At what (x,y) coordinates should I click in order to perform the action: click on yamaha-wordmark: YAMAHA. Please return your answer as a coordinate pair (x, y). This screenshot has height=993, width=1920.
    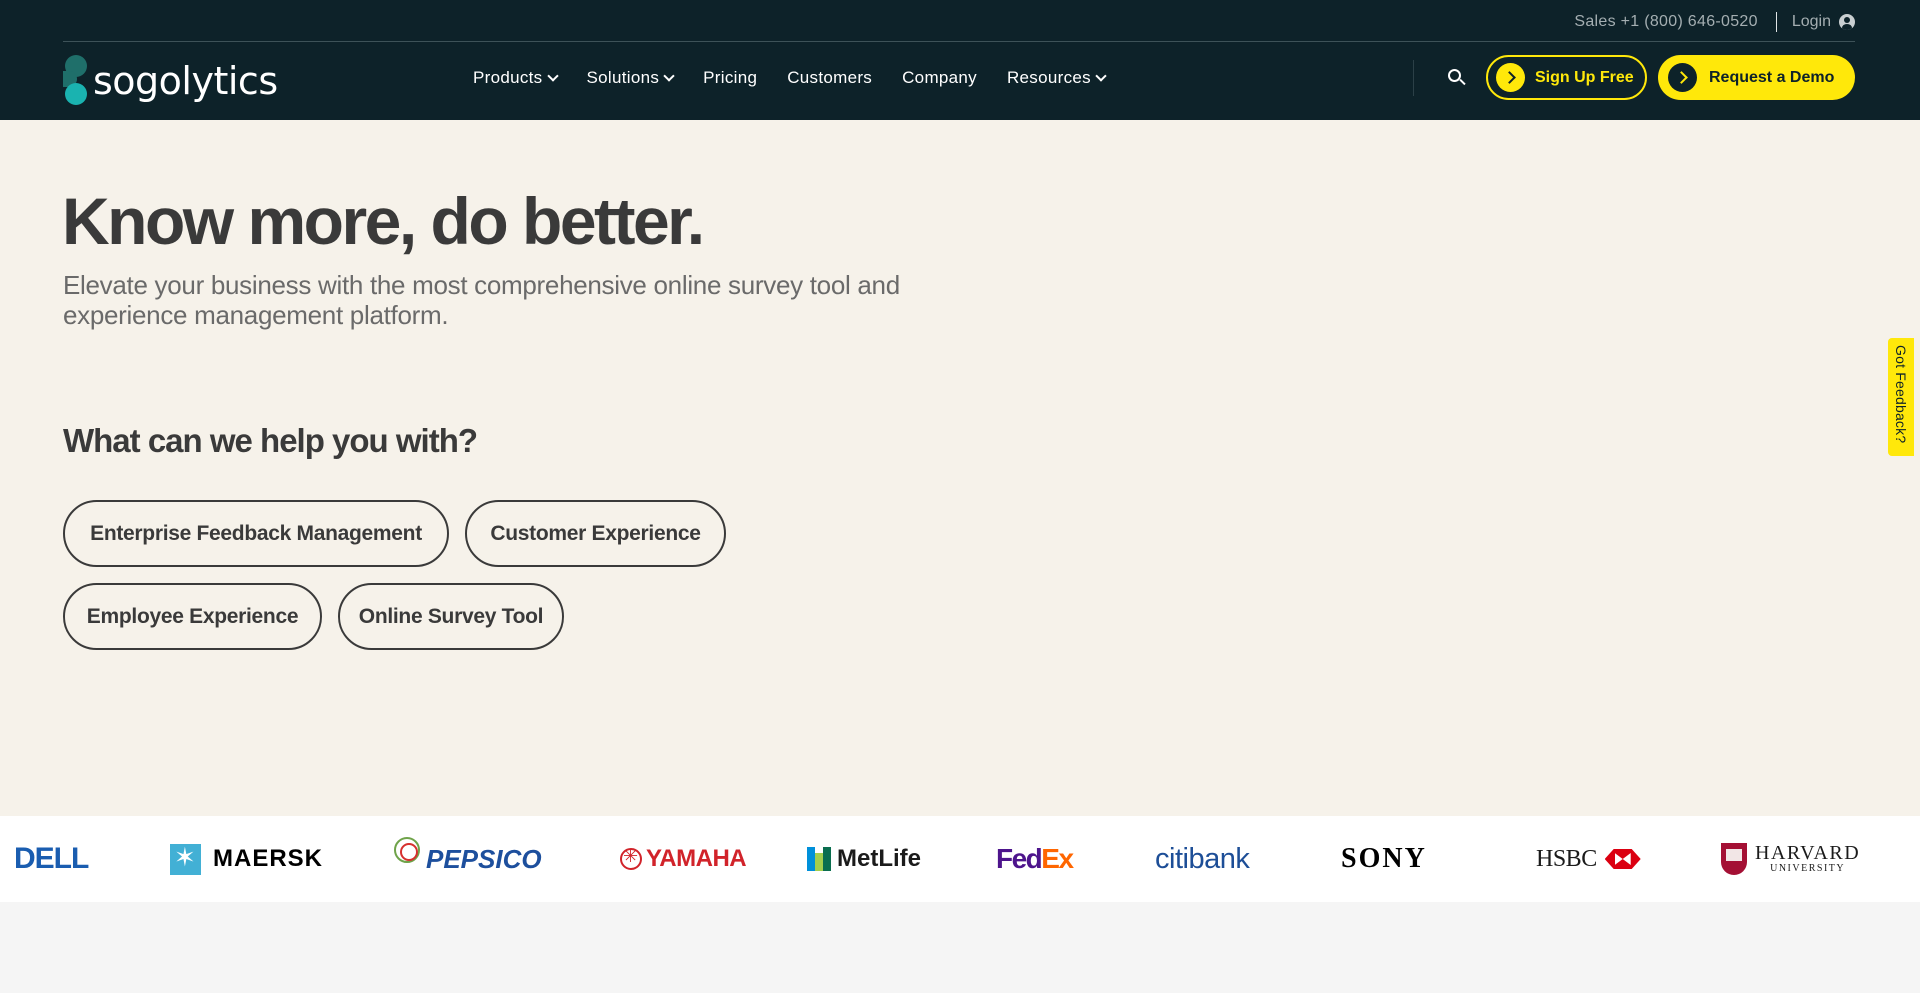
    Looking at the image, I should click on (696, 858).